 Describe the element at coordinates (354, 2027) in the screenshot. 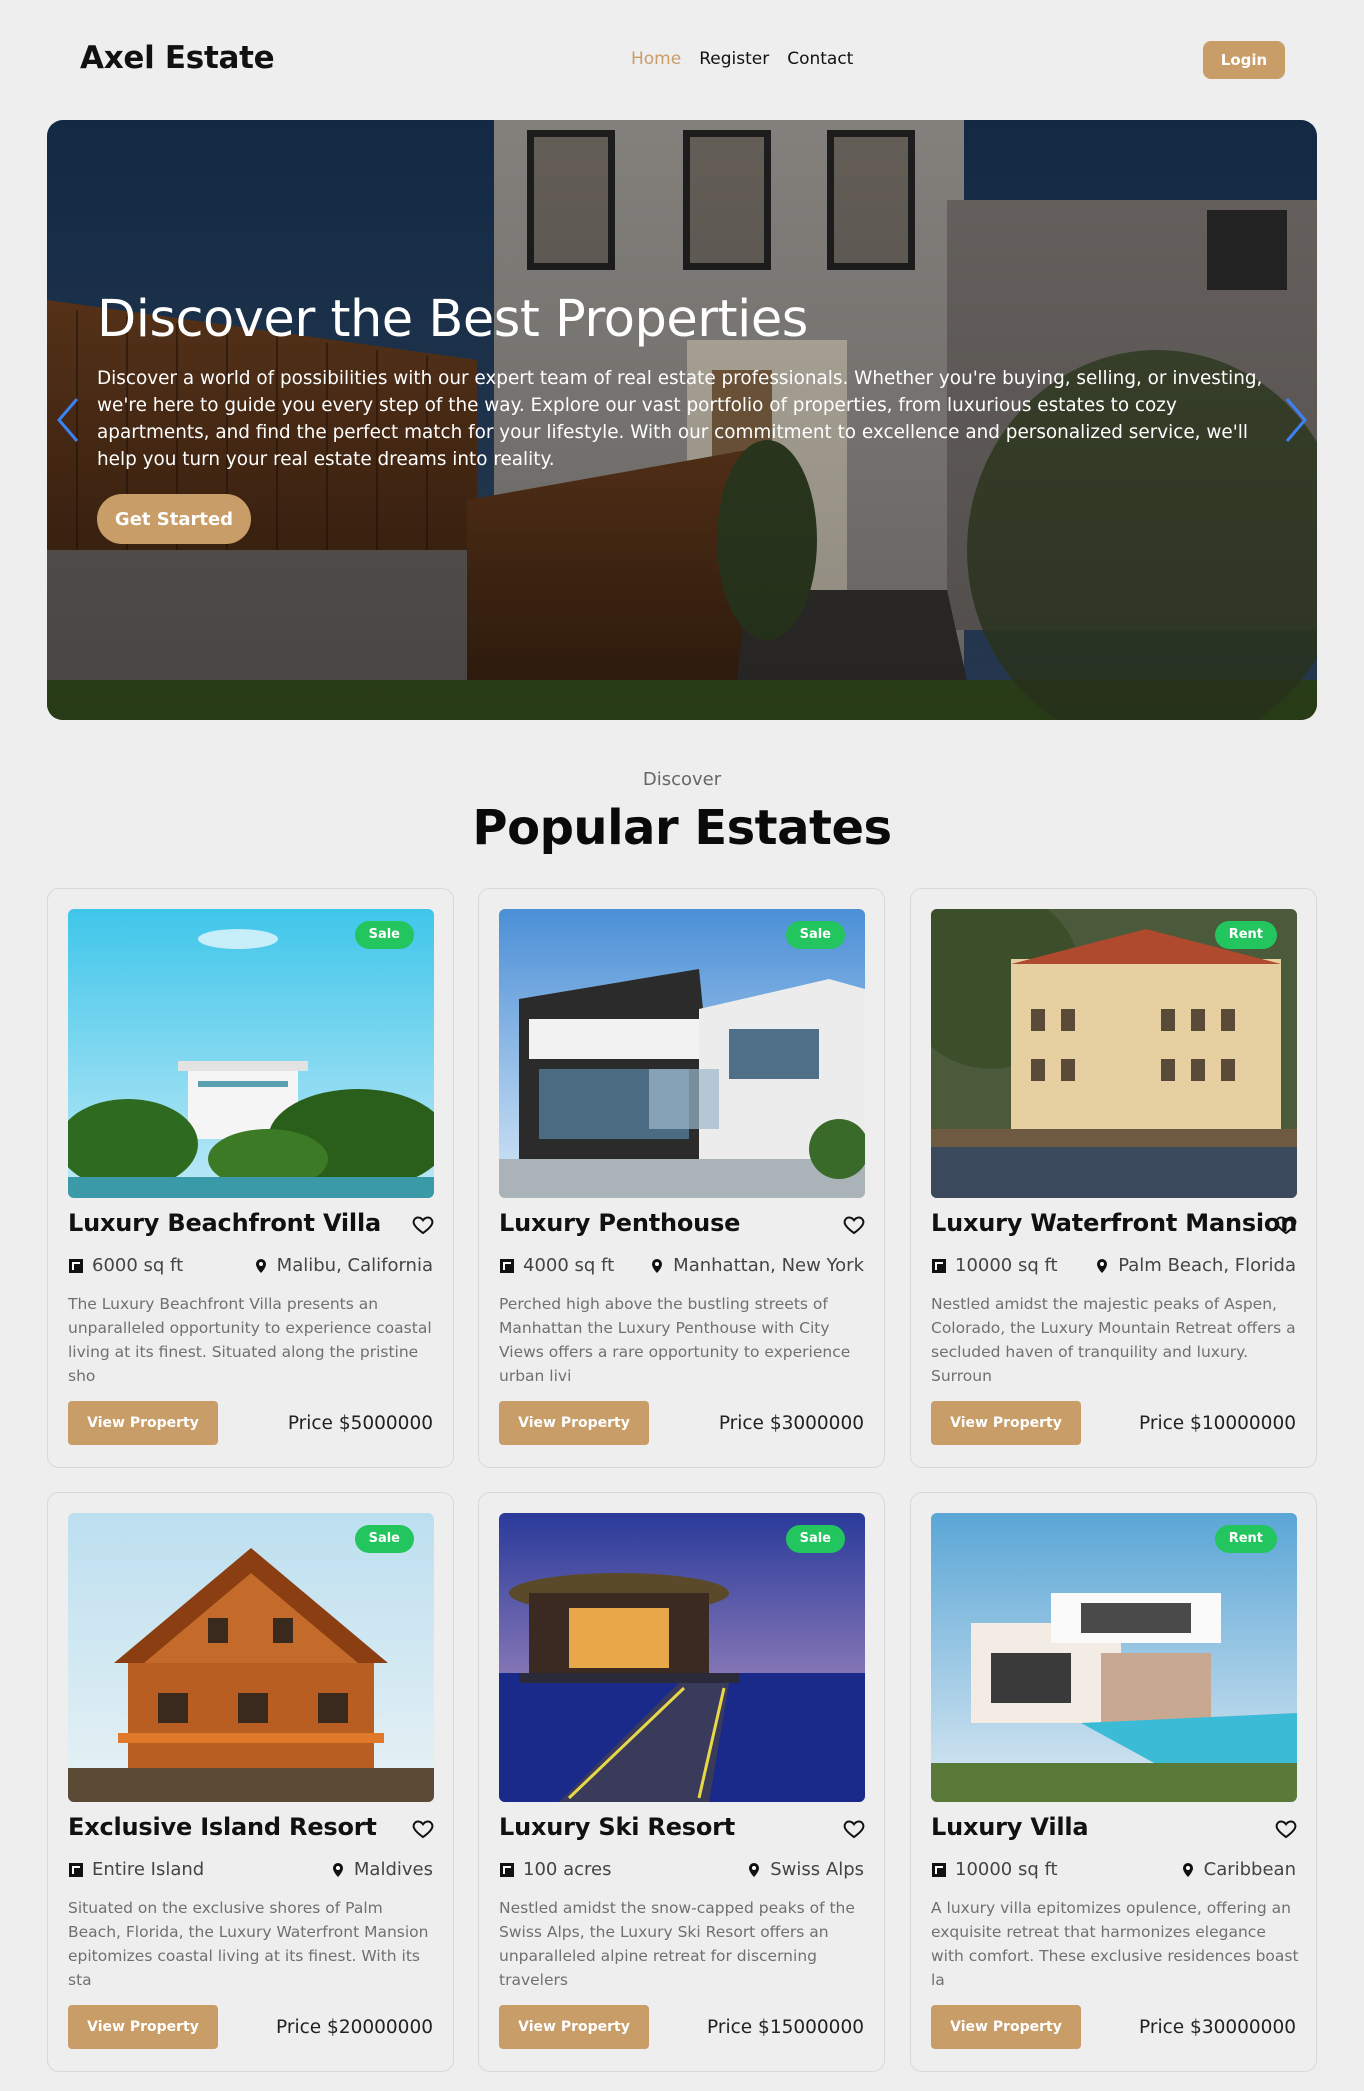

I see `property-price: Price $20000000` at that location.